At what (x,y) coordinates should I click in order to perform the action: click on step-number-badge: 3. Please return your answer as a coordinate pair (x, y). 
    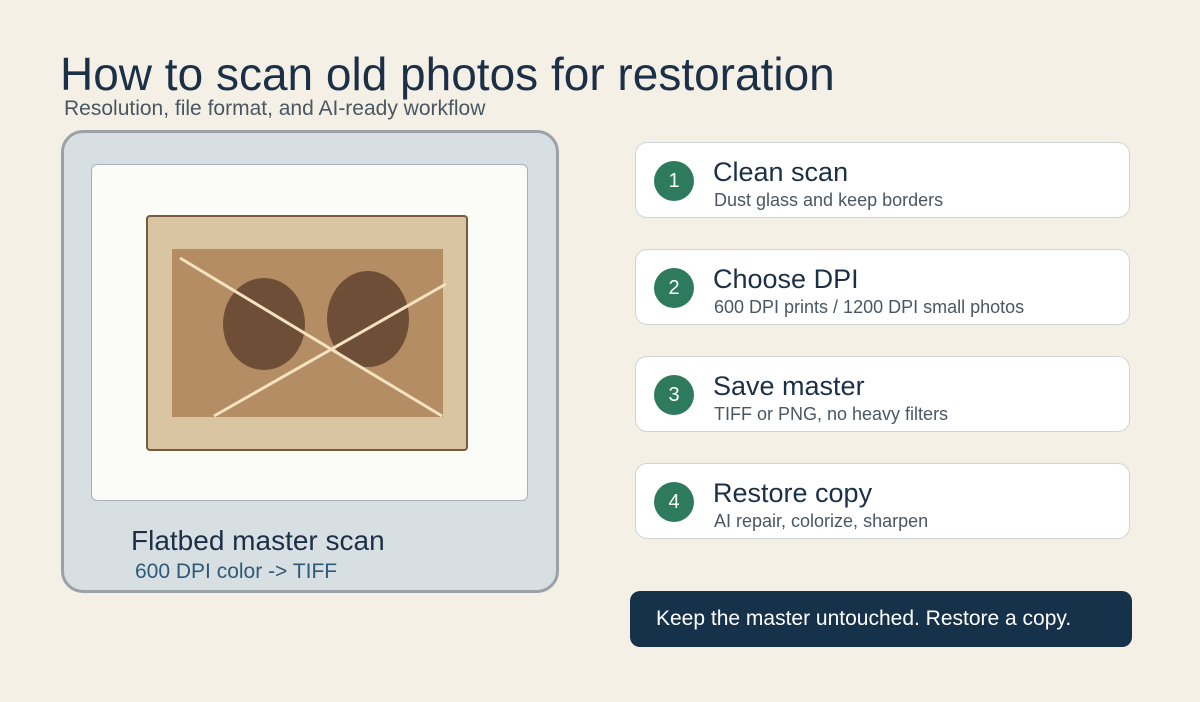
    Looking at the image, I should click on (674, 395).